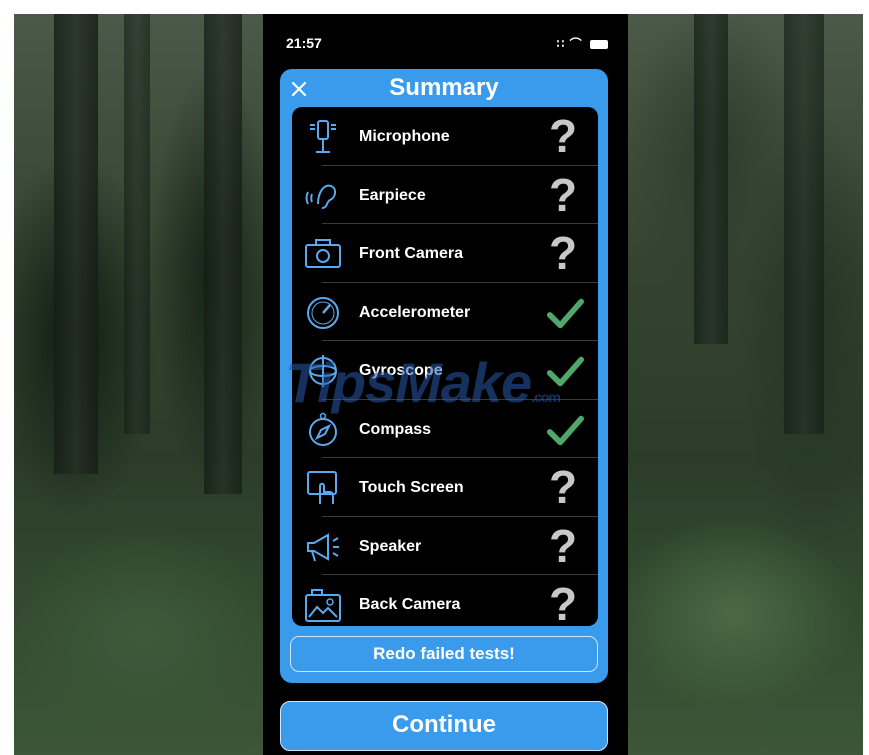 The width and height of the screenshot is (869, 755). I want to click on test-row-accelerometer: Accelerometer, so click(445, 312).